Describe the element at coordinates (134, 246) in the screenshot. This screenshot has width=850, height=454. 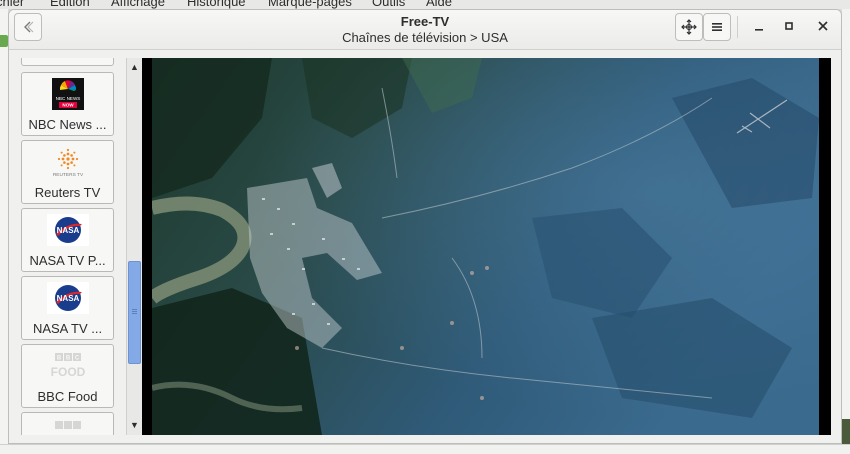
I see `channel-list-scrollbar: ▲ ▼` at that location.